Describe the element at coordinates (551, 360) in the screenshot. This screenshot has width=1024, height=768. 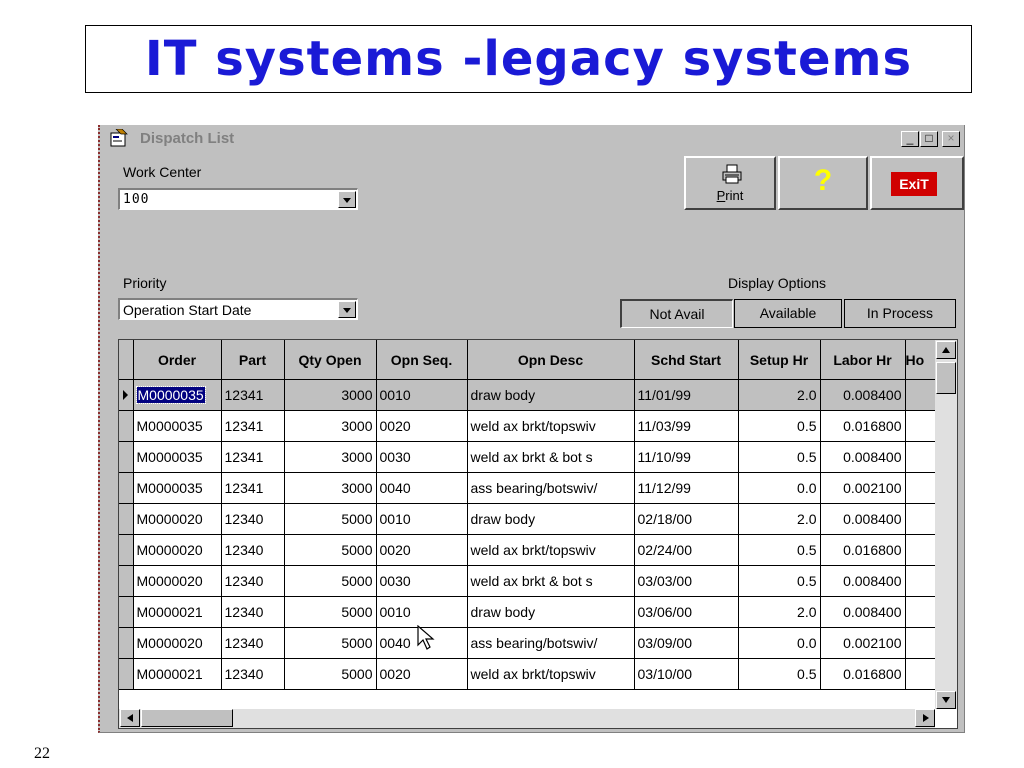
I see `col-header-opn-desc: Opn Desc` at that location.